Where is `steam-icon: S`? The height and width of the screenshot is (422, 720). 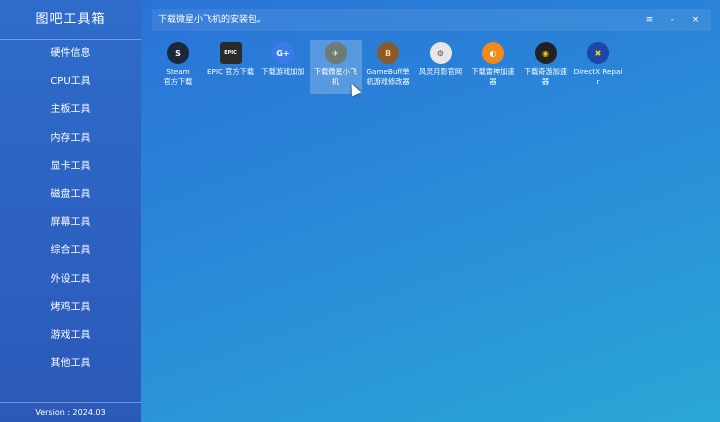 steam-icon: S is located at coordinates (178, 53).